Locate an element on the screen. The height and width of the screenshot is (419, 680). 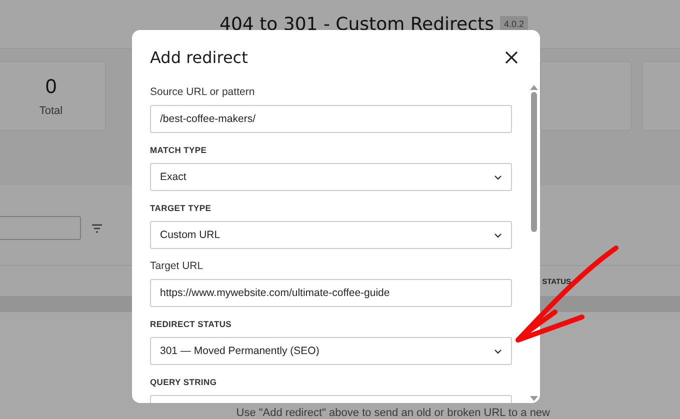
filter-icon is located at coordinates (97, 228).